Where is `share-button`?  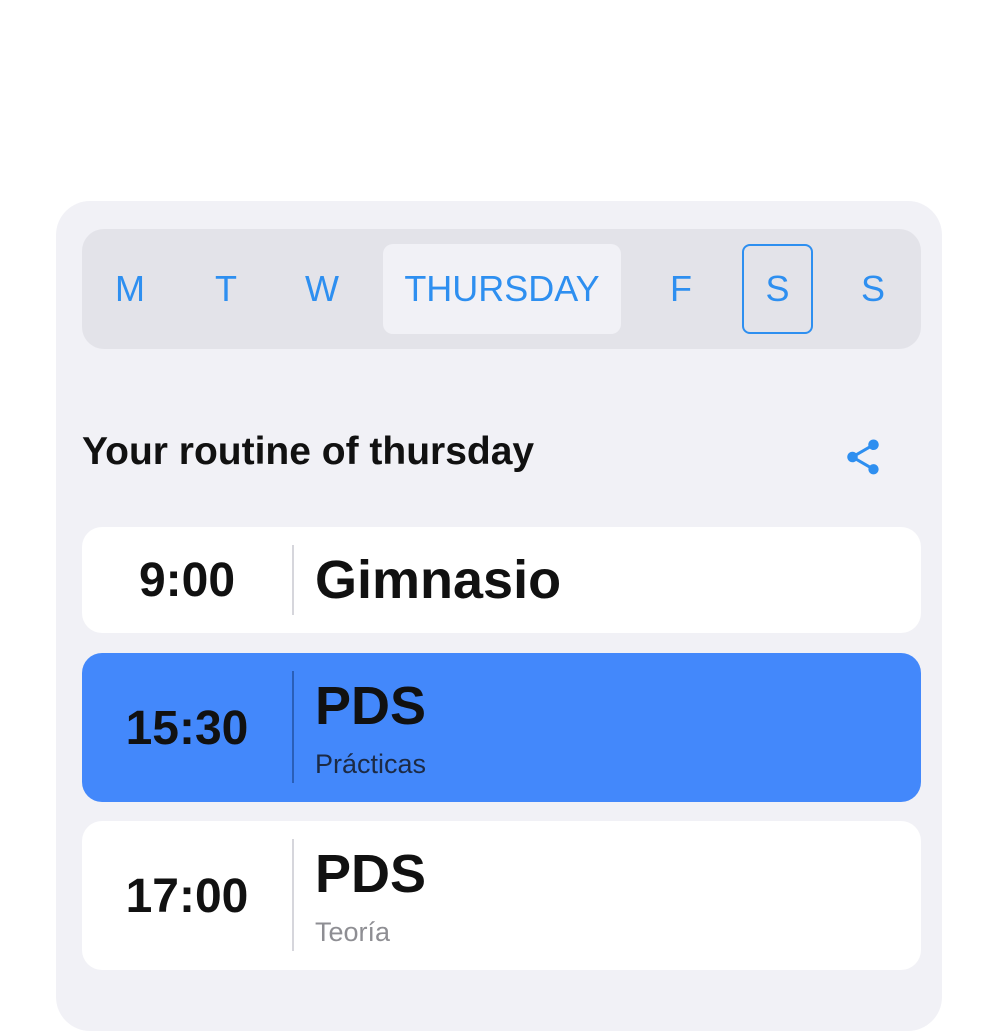 share-button is located at coordinates (863, 457).